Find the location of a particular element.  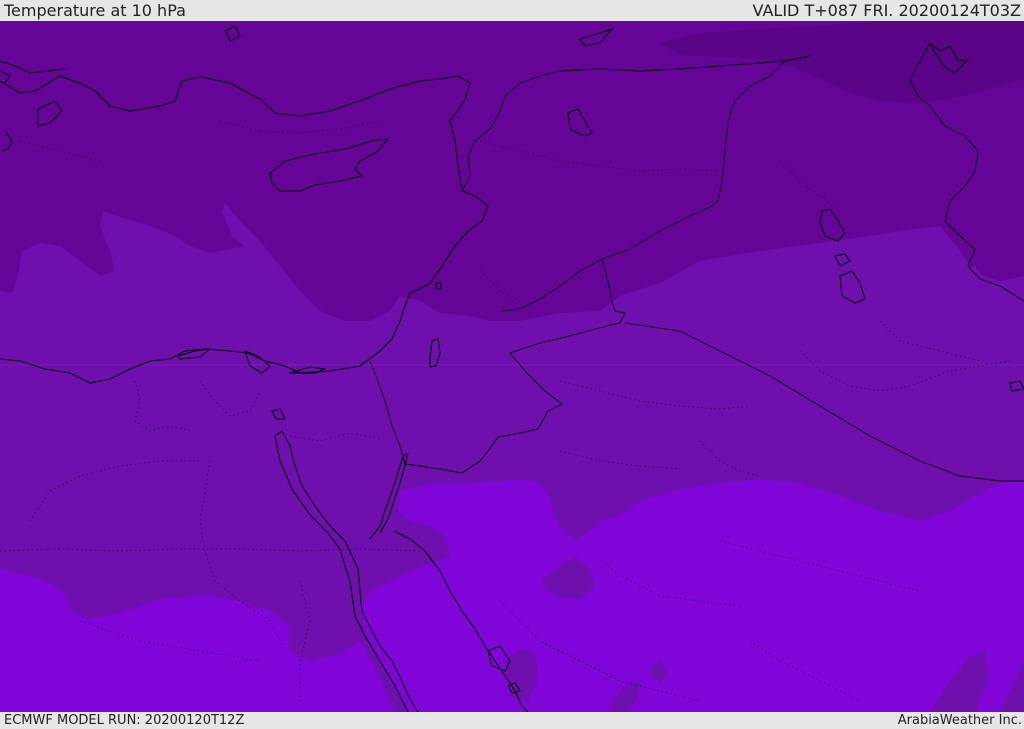

model-run-label: ECMWF MODEL RUN: 20200120T12Z is located at coordinates (124, 720).